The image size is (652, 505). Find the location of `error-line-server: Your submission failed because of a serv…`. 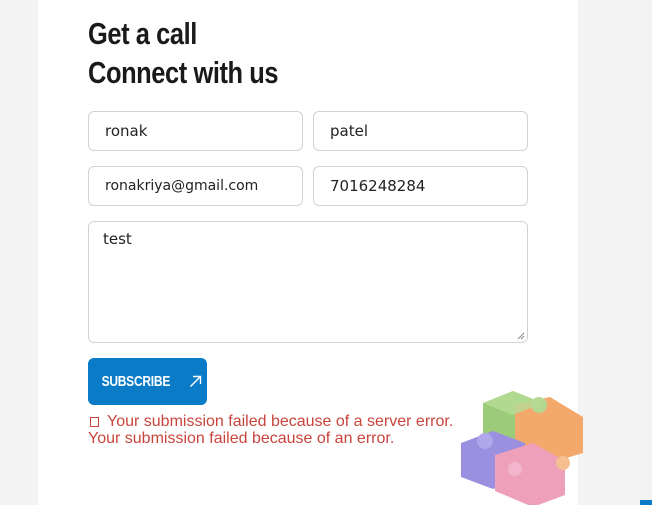

error-line-server: Your submission failed because of a serv… is located at coordinates (270, 421).